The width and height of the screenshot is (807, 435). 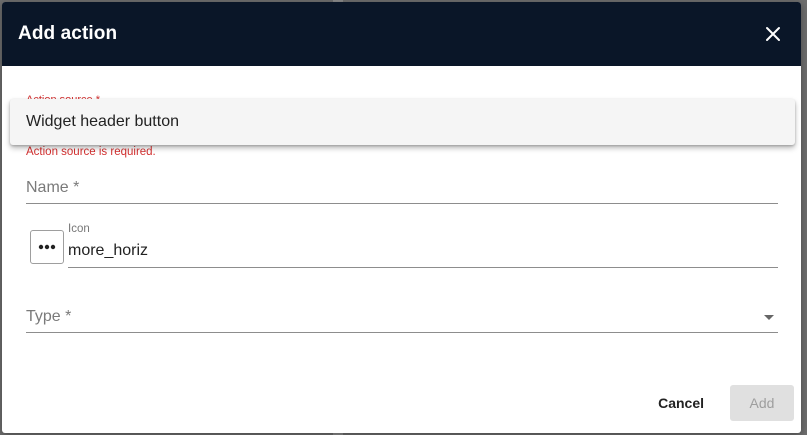 I want to click on icon-field-value: more_horiz, so click(x=108, y=250).